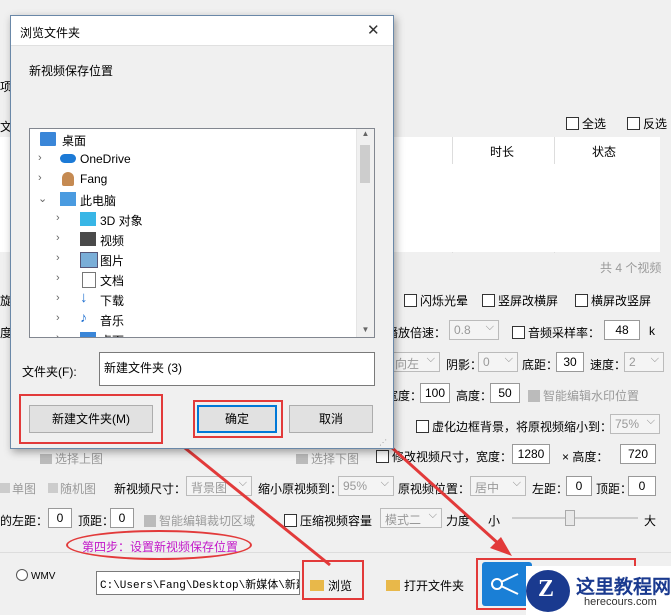  What do you see at coordinates (49, 372) in the screenshot?
I see `folder-label: 文件夹(F):` at bounding box center [49, 372].